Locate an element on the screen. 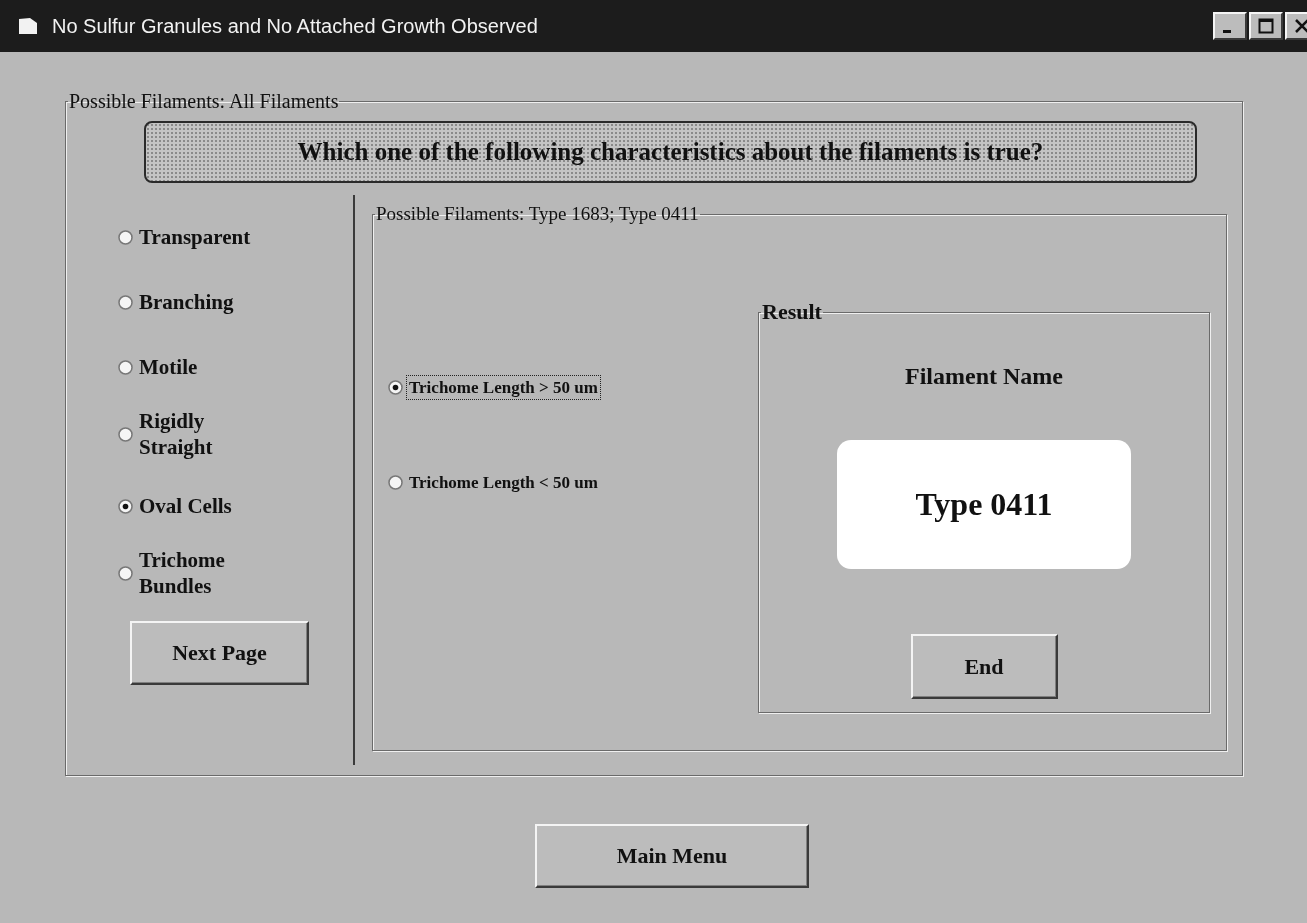  radio-label: Transparent is located at coordinates (206, 237).